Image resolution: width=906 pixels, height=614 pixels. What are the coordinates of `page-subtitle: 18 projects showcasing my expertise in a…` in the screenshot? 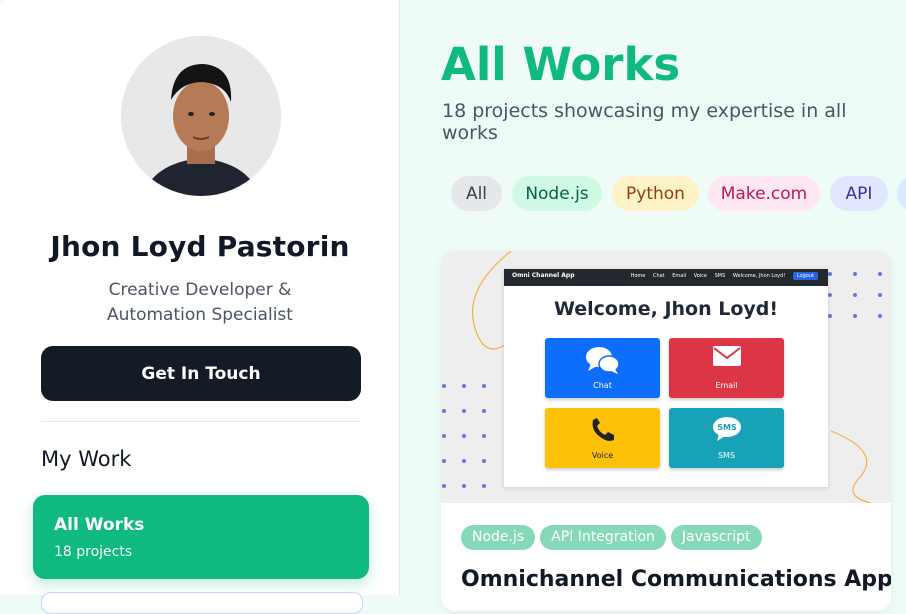 It's located at (644, 122).